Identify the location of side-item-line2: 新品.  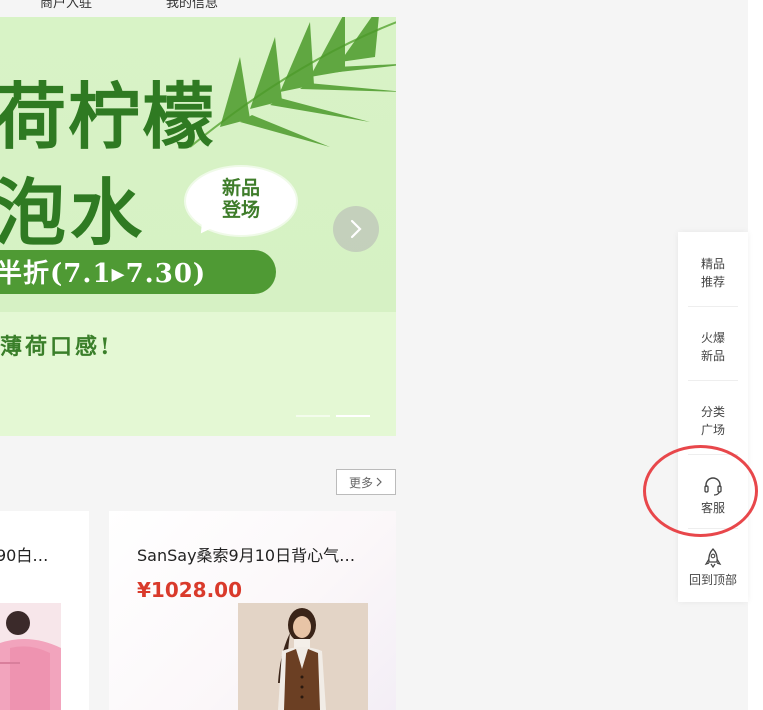
(712, 356).